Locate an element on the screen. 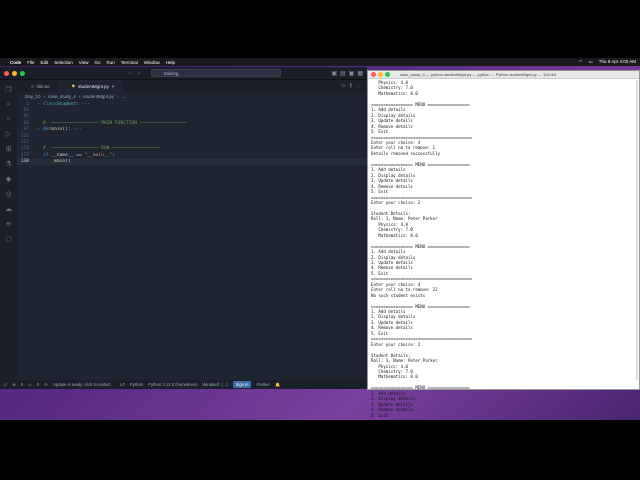 The width and height of the screenshot is (640, 480). code-line-current: 130 main() is located at coordinates (192, 161).